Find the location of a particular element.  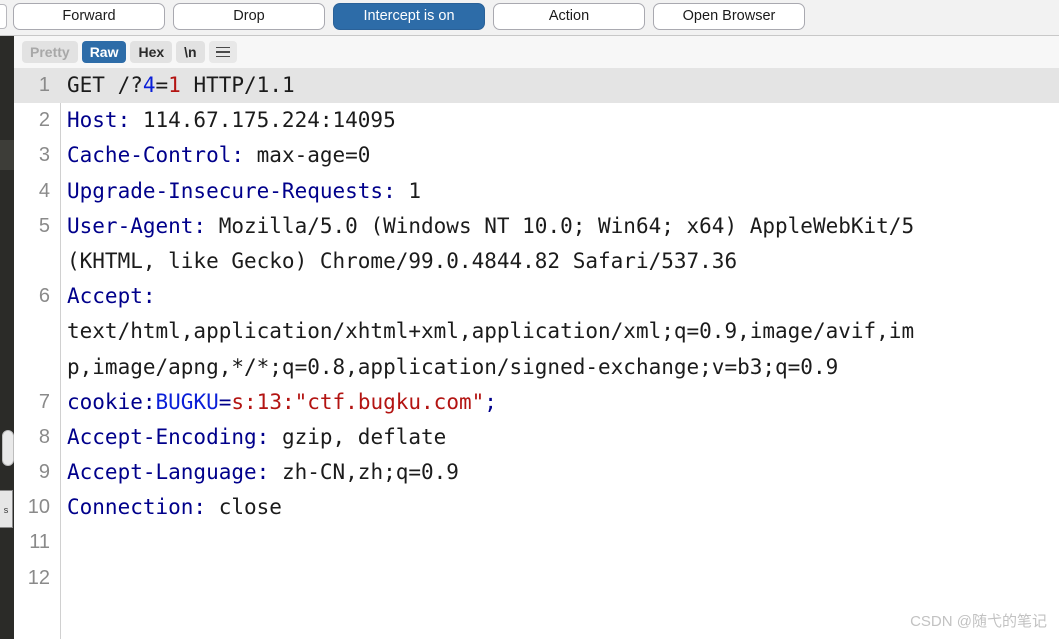

line-number: 4 is located at coordinates (44, 190).